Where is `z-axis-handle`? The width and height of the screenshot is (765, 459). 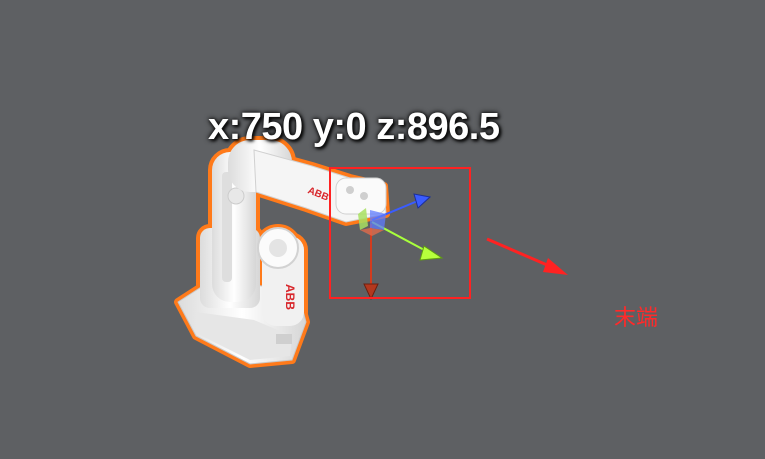
z-axis-handle is located at coordinates (371, 292).